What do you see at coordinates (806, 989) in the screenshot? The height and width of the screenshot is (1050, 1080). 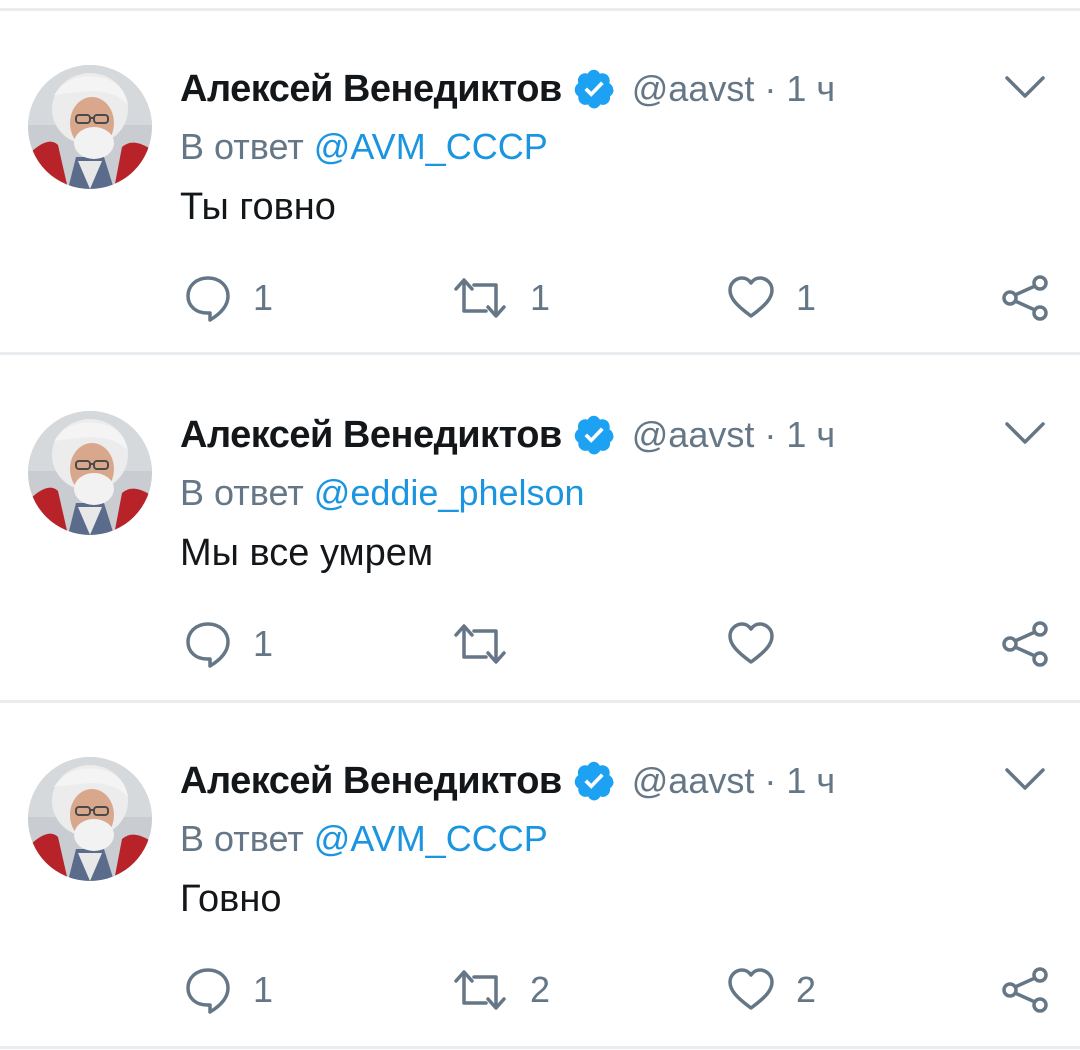 I see `like-count: 2` at bounding box center [806, 989].